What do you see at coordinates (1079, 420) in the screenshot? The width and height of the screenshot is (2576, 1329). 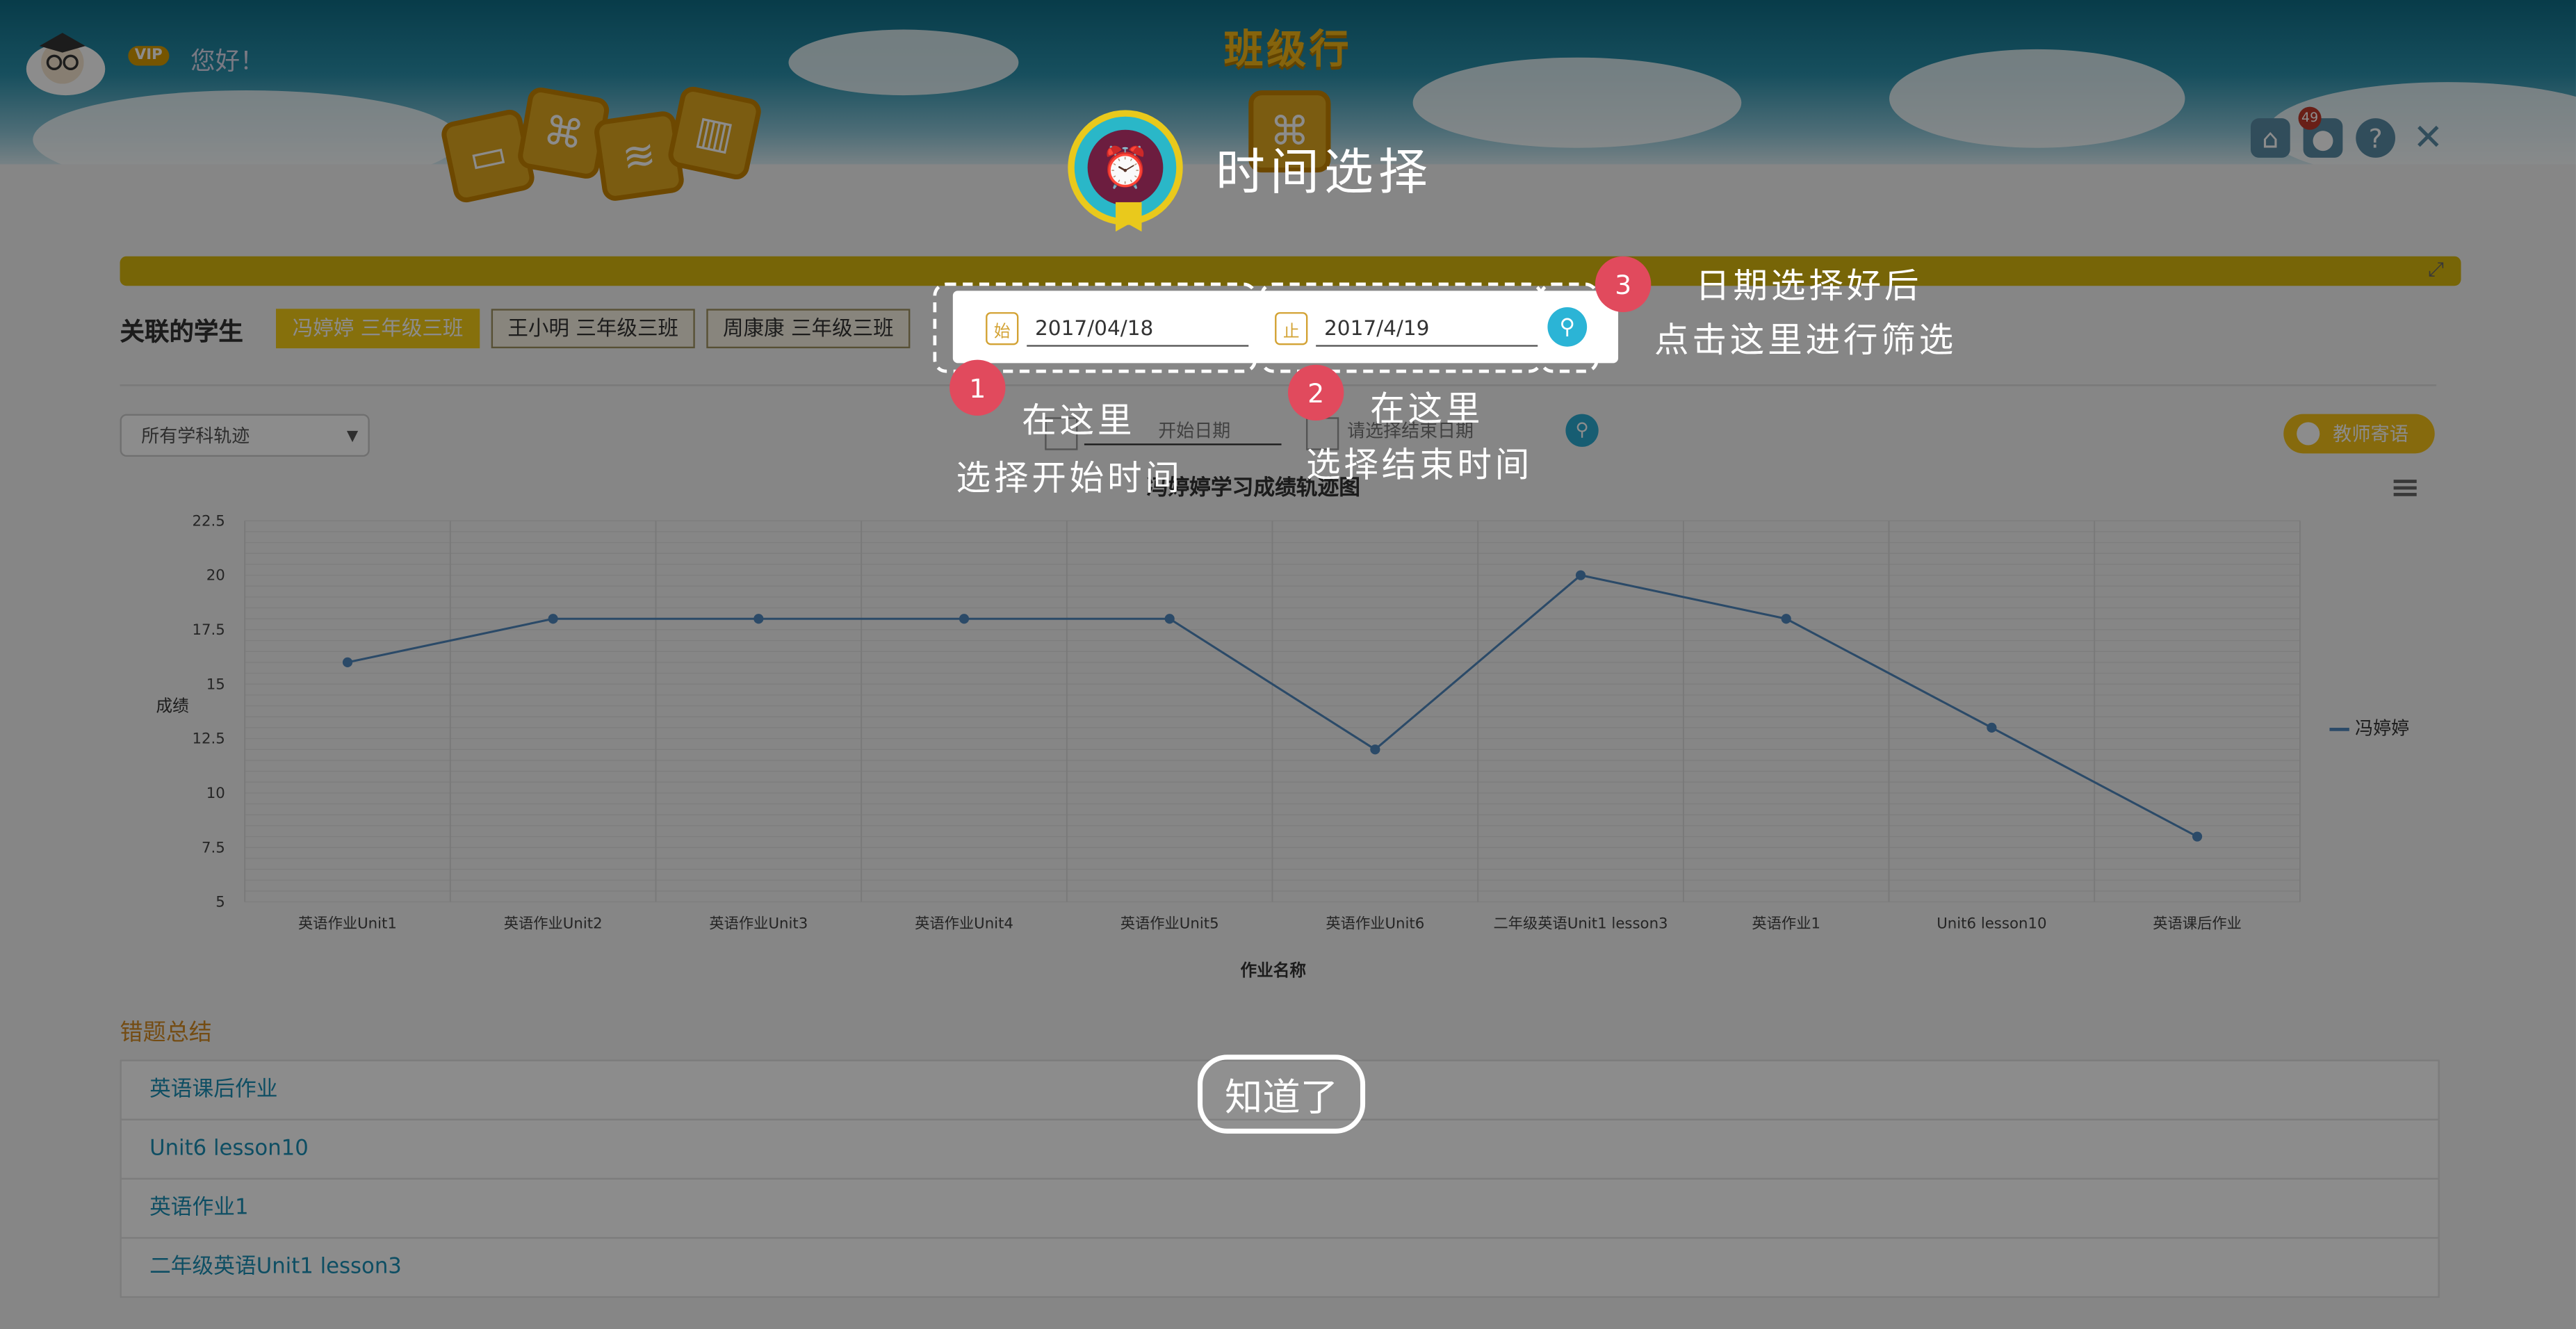 I see `step-1-line-1: 在这里` at bounding box center [1079, 420].